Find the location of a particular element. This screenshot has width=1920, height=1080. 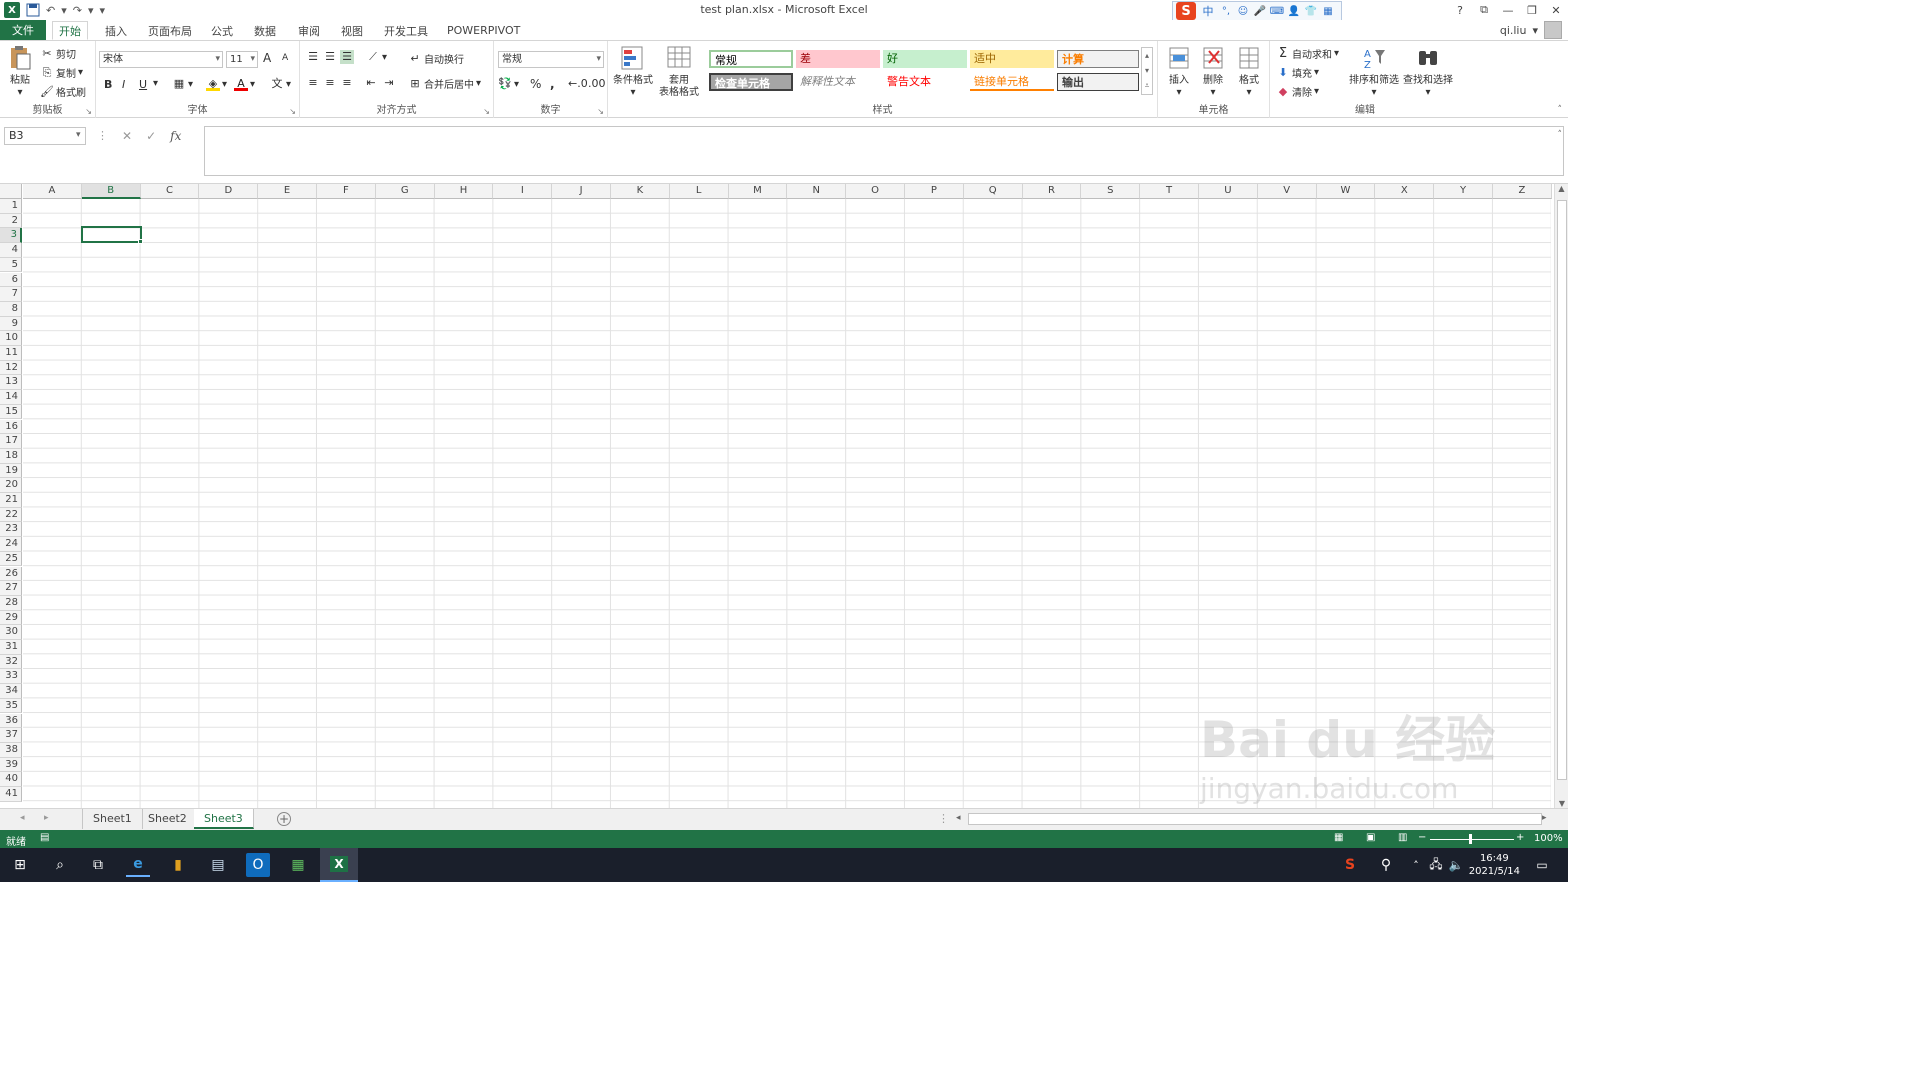

align-bottom-button: ☰ is located at coordinates (347, 57).